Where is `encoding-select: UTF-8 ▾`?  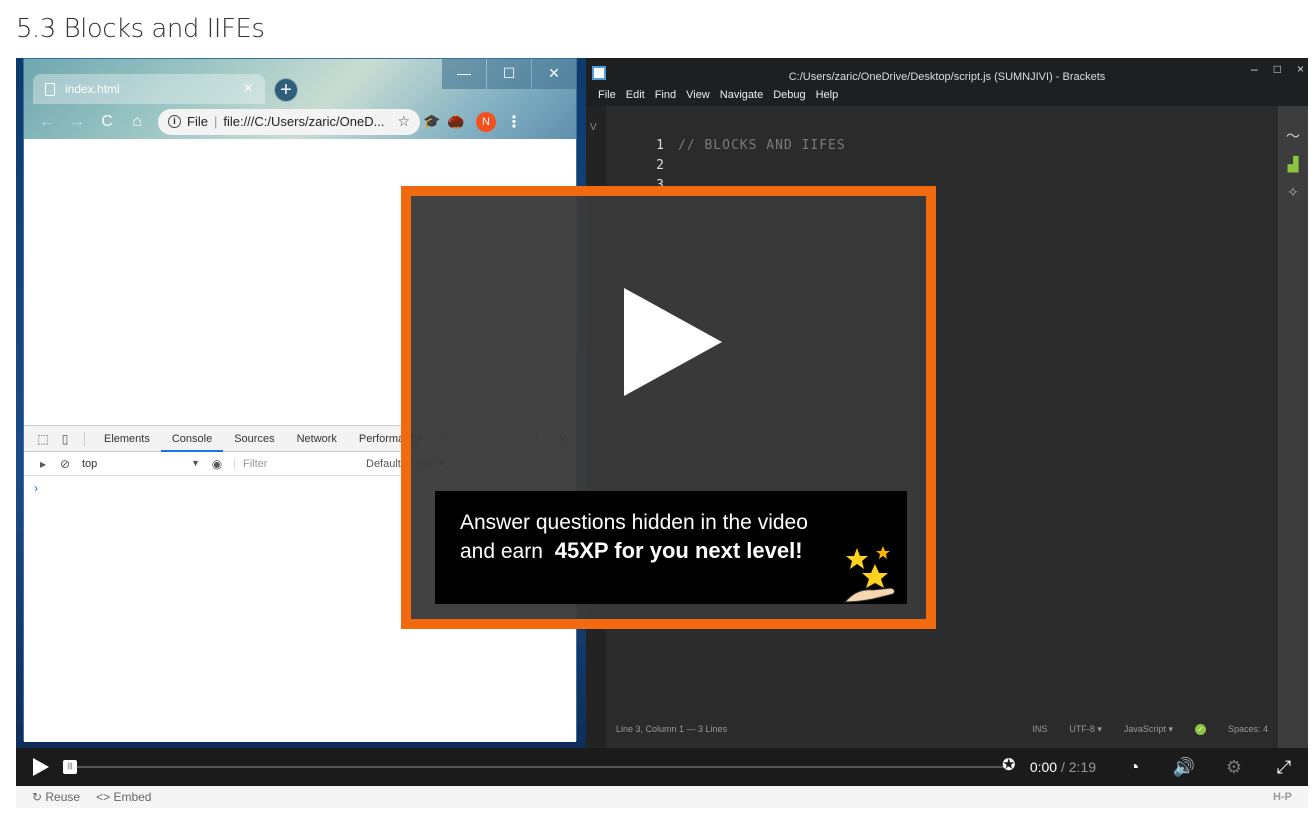
encoding-select: UTF-8 ▾ is located at coordinates (1085, 729).